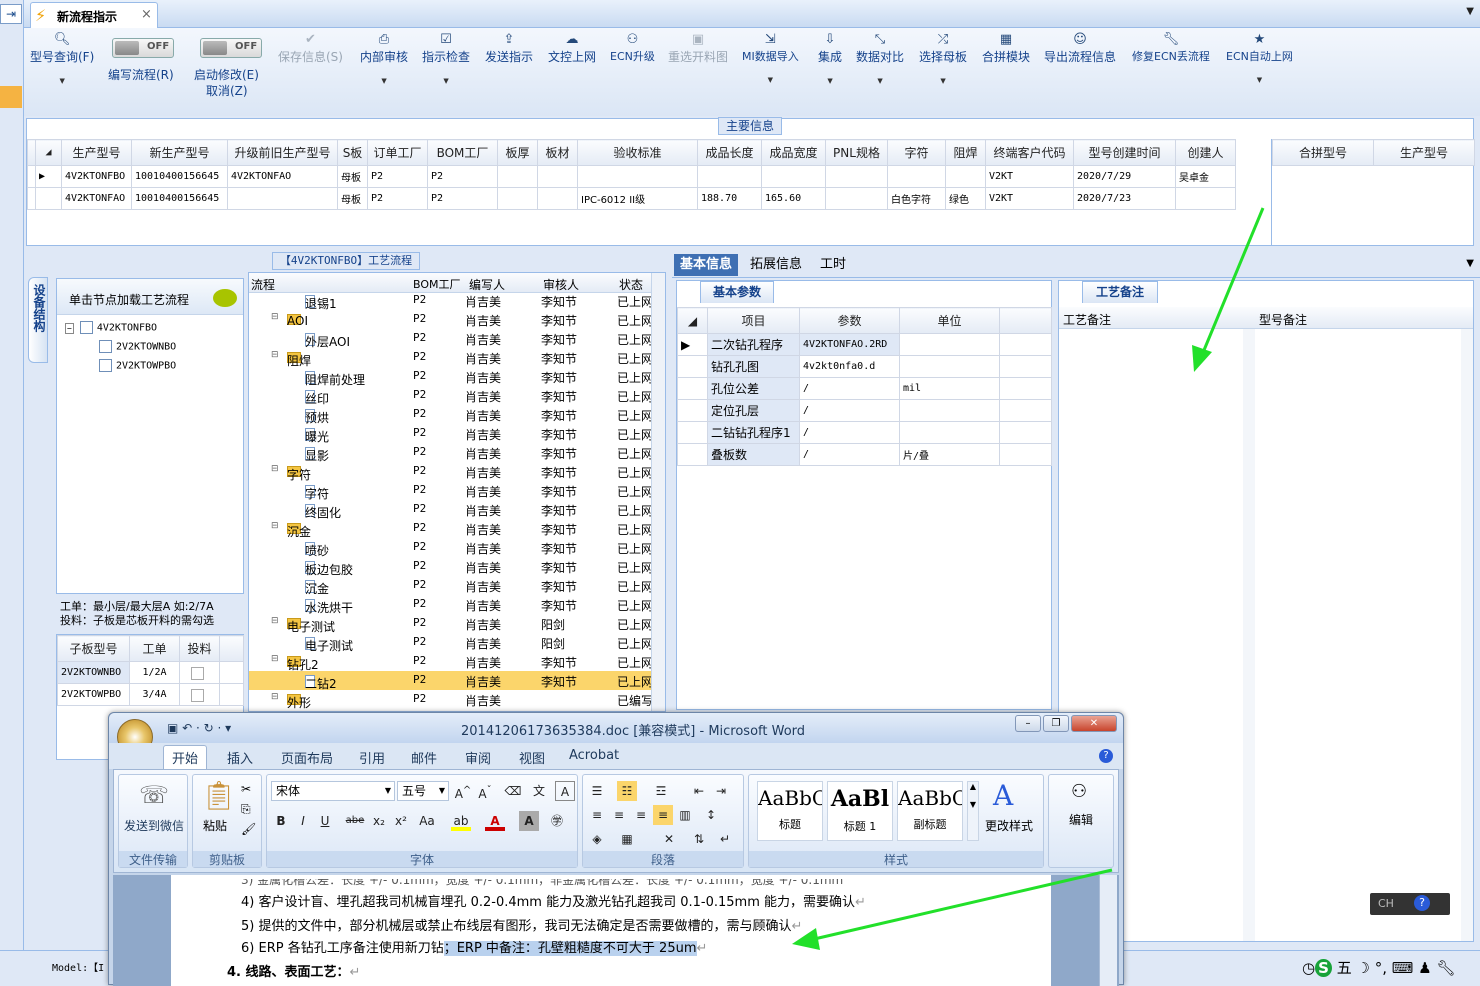  I want to click on tab-menu-arrow-icon: ▼, so click(1470, 11).